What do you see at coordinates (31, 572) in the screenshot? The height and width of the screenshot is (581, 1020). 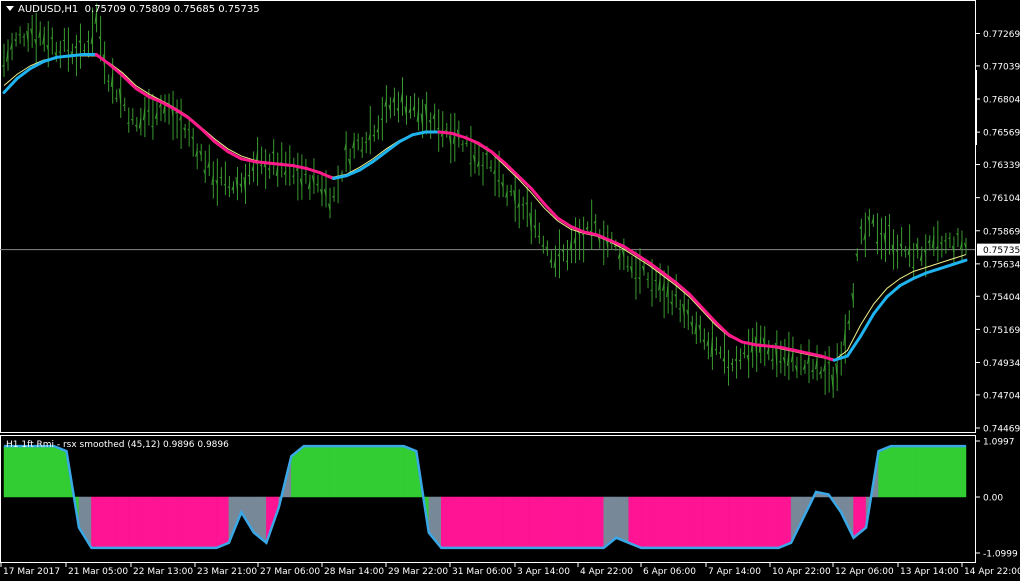 I see `time-tick-label: 17 Mar 2017` at bounding box center [31, 572].